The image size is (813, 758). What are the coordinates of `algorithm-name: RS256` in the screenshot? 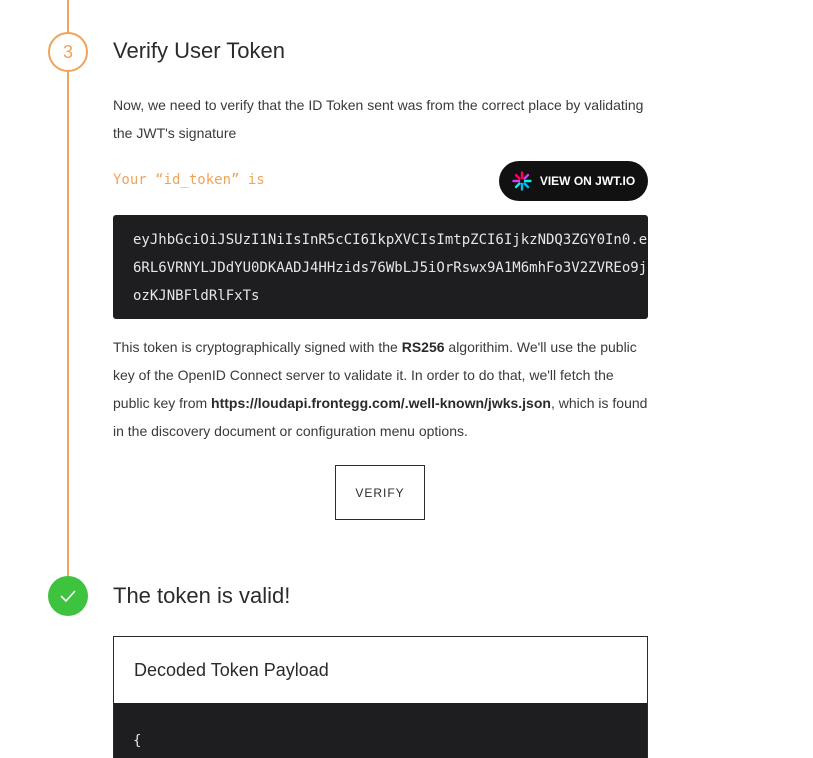 It's located at (423, 347).